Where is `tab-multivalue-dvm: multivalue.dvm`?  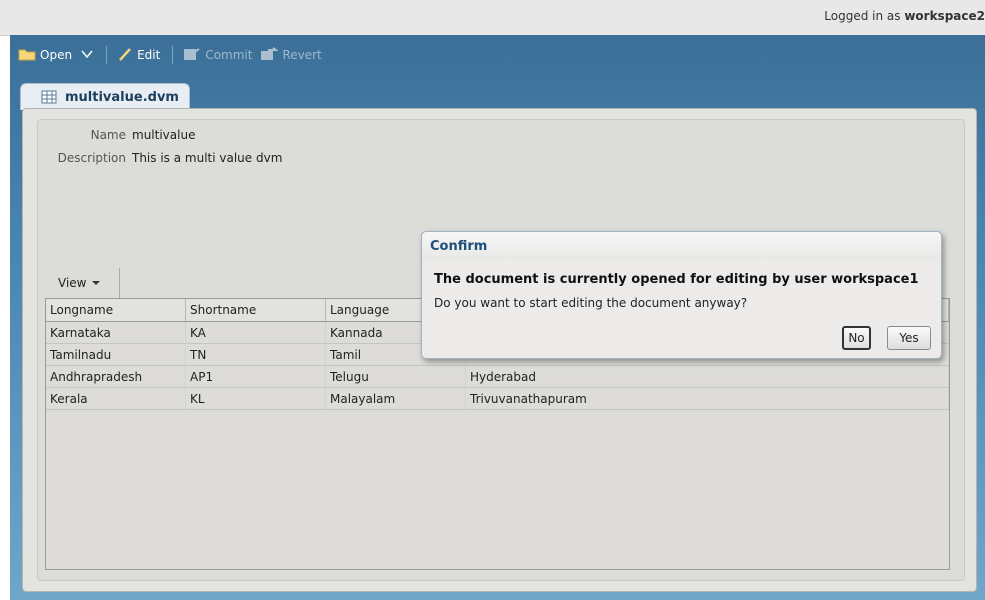 tab-multivalue-dvm: multivalue.dvm is located at coordinates (105, 96).